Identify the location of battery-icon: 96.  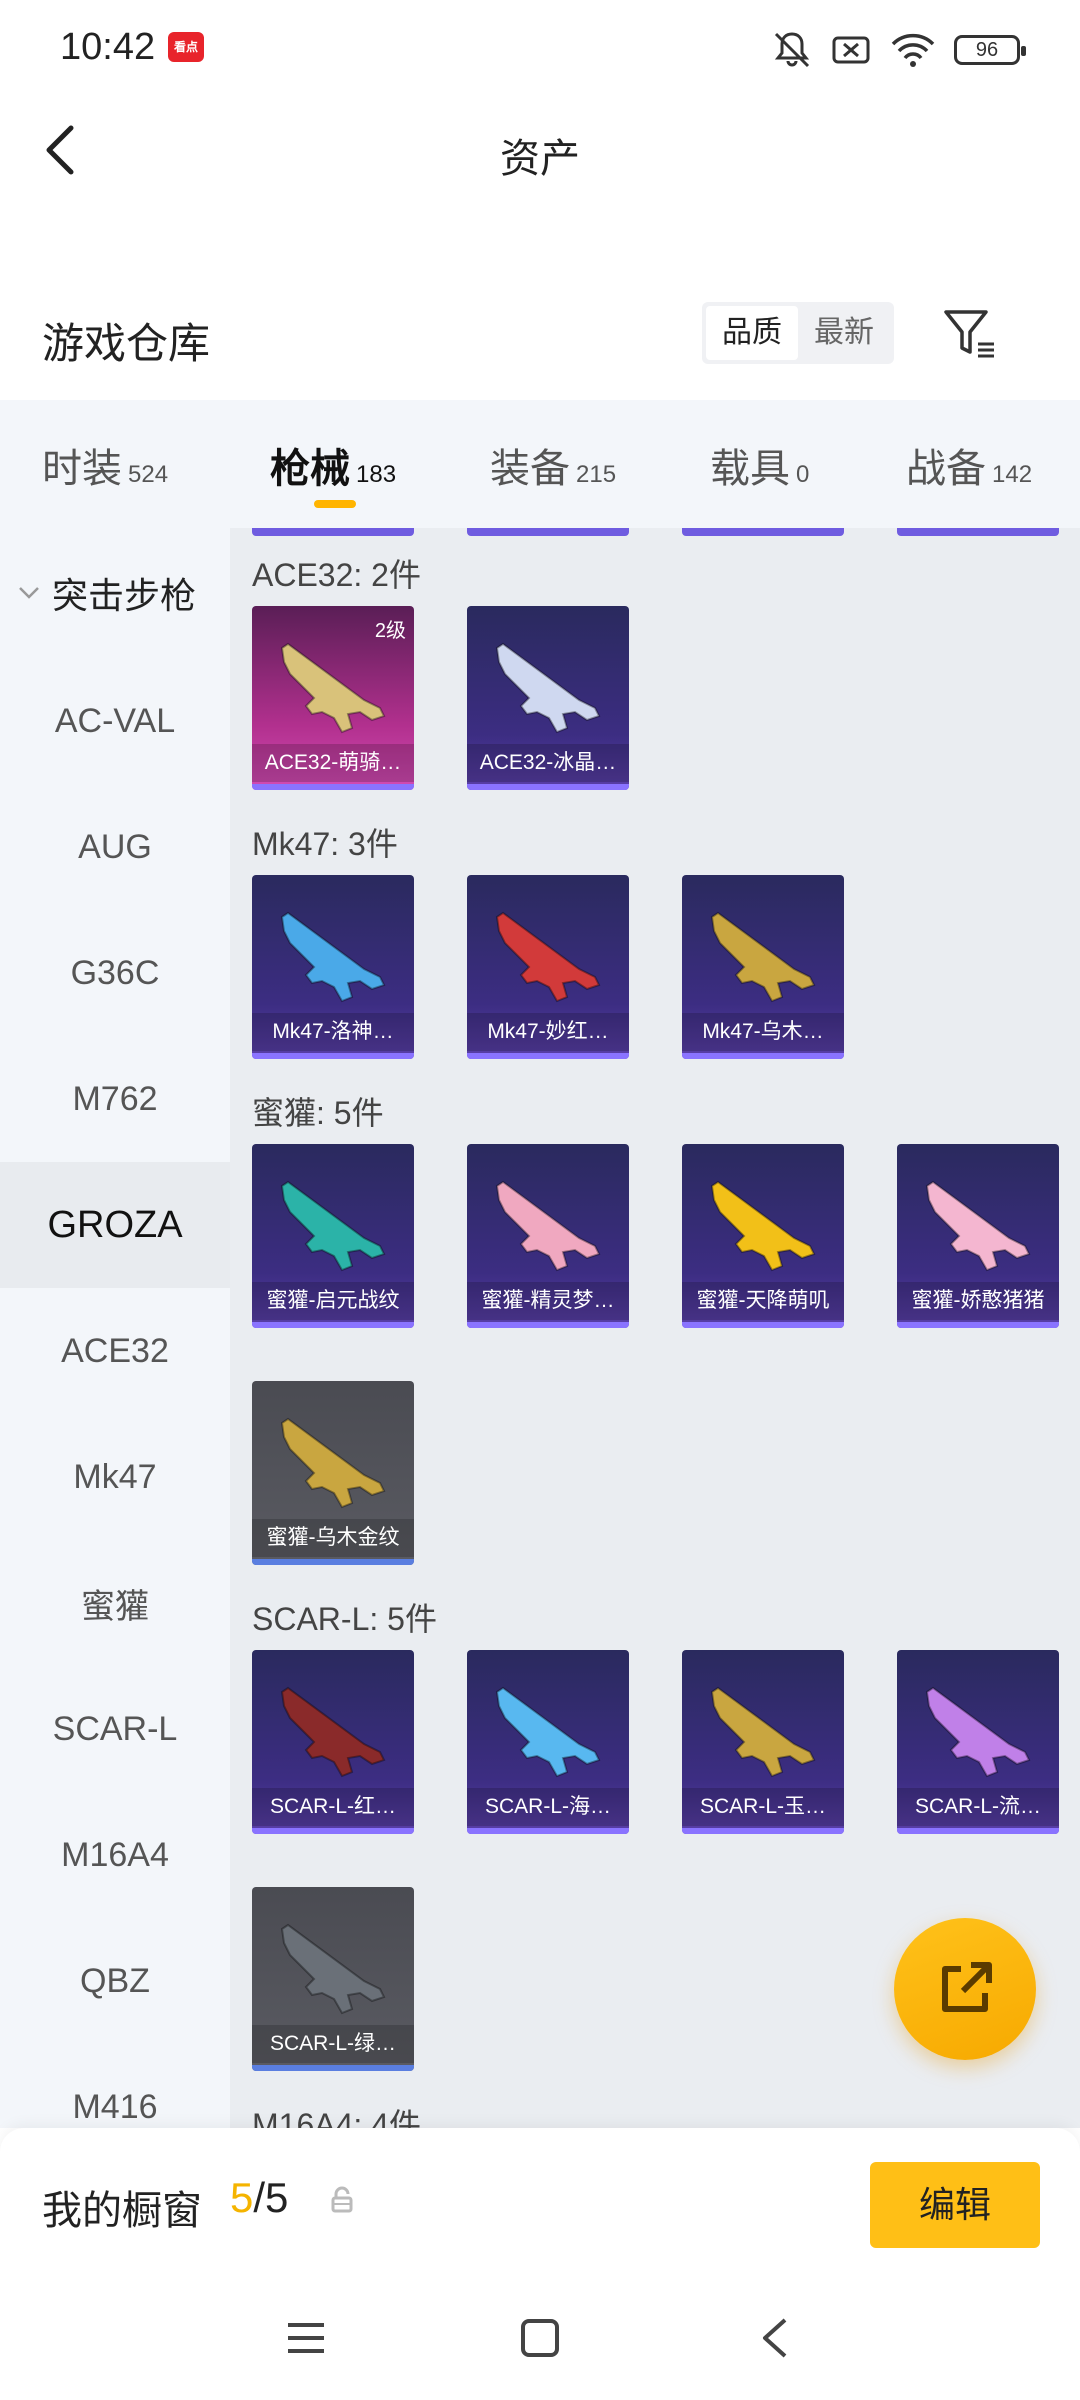
(990, 50).